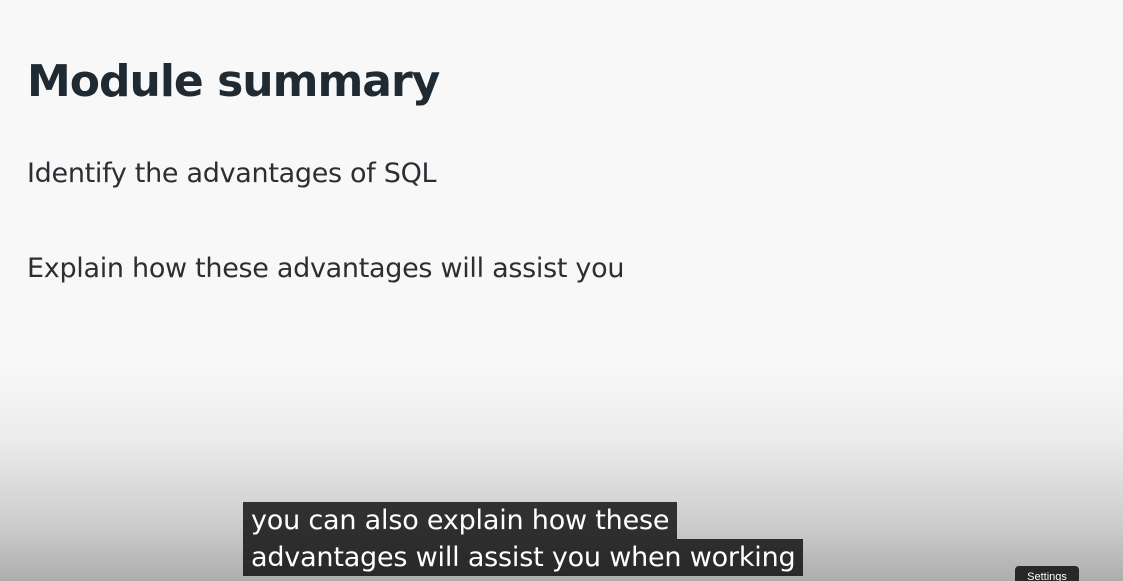 This screenshot has height=581, width=1123. I want to click on caption-line-1: you can also explain how these, so click(460, 520).